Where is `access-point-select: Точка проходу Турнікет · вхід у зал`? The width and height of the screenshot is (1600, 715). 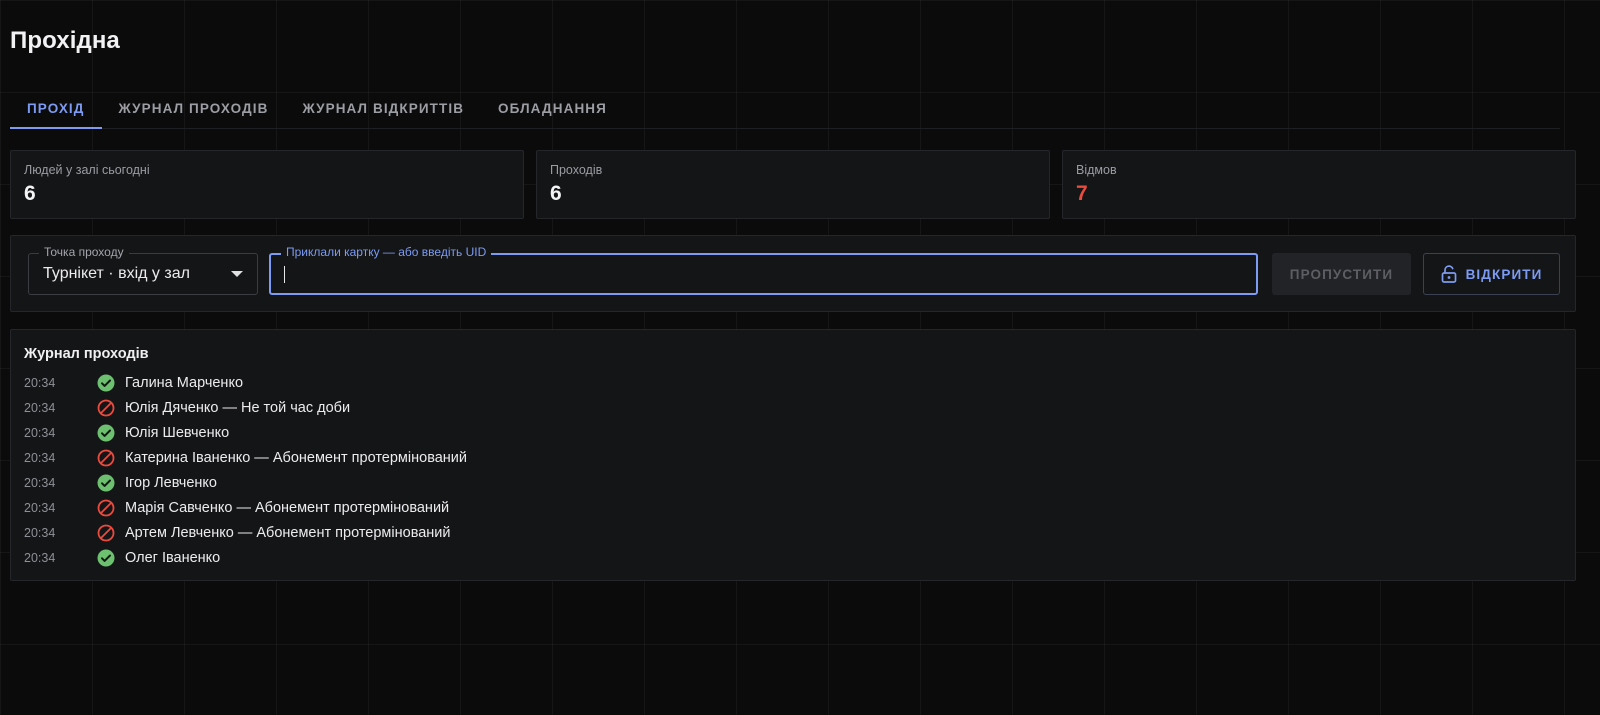
access-point-select: Точка проходу Турнікет · вхід у зал is located at coordinates (143, 270).